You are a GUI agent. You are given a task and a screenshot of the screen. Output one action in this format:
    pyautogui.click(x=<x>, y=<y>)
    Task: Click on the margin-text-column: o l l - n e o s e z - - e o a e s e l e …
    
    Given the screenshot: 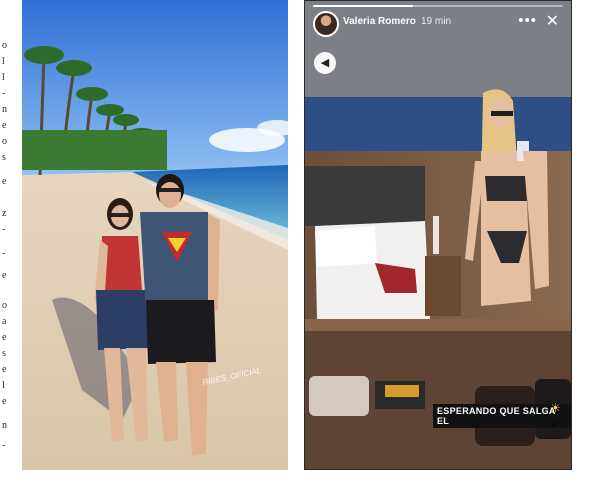 What is the action you would take?
    pyautogui.click(x=10, y=240)
    